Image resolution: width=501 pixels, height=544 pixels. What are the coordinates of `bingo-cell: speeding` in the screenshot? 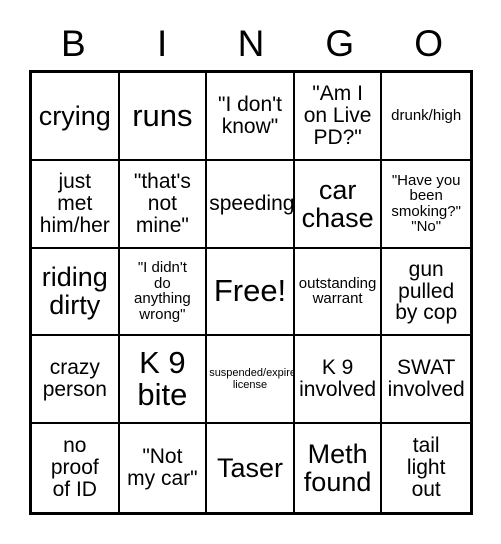 It's located at (251, 204).